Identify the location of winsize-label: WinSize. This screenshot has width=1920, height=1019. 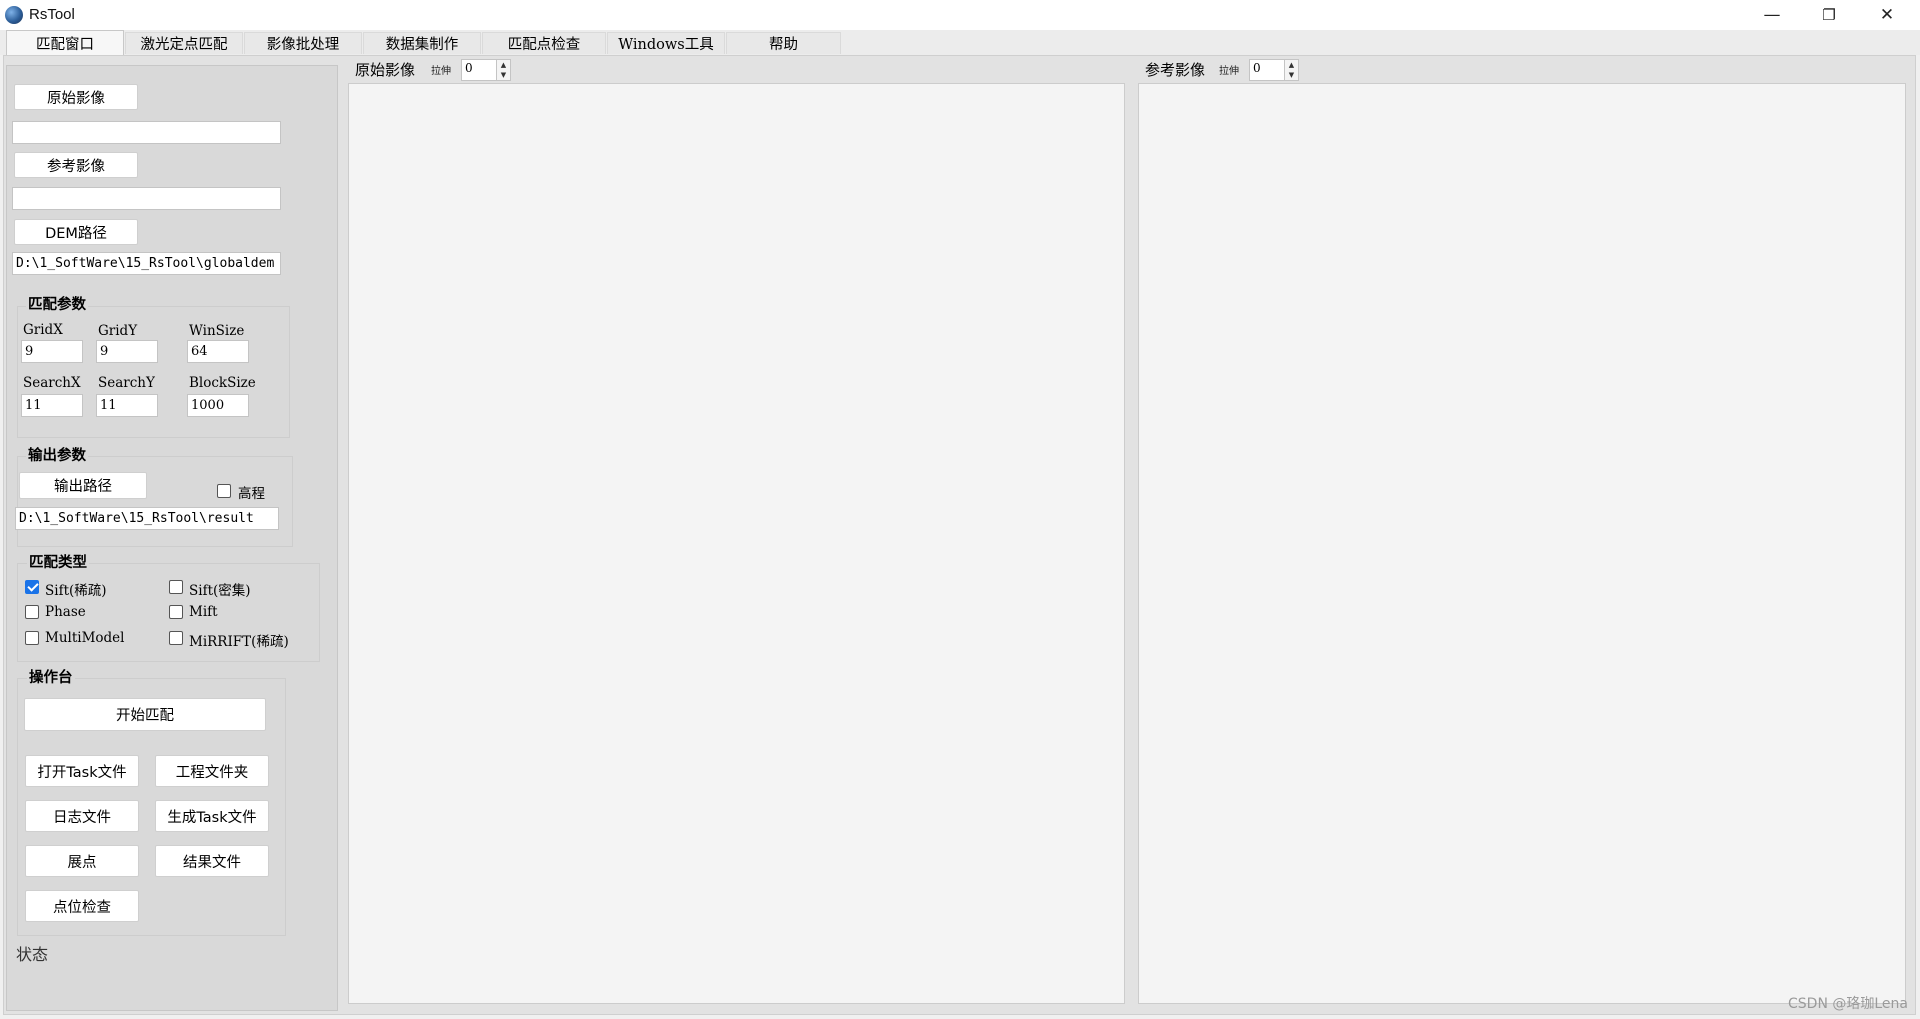
(217, 331).